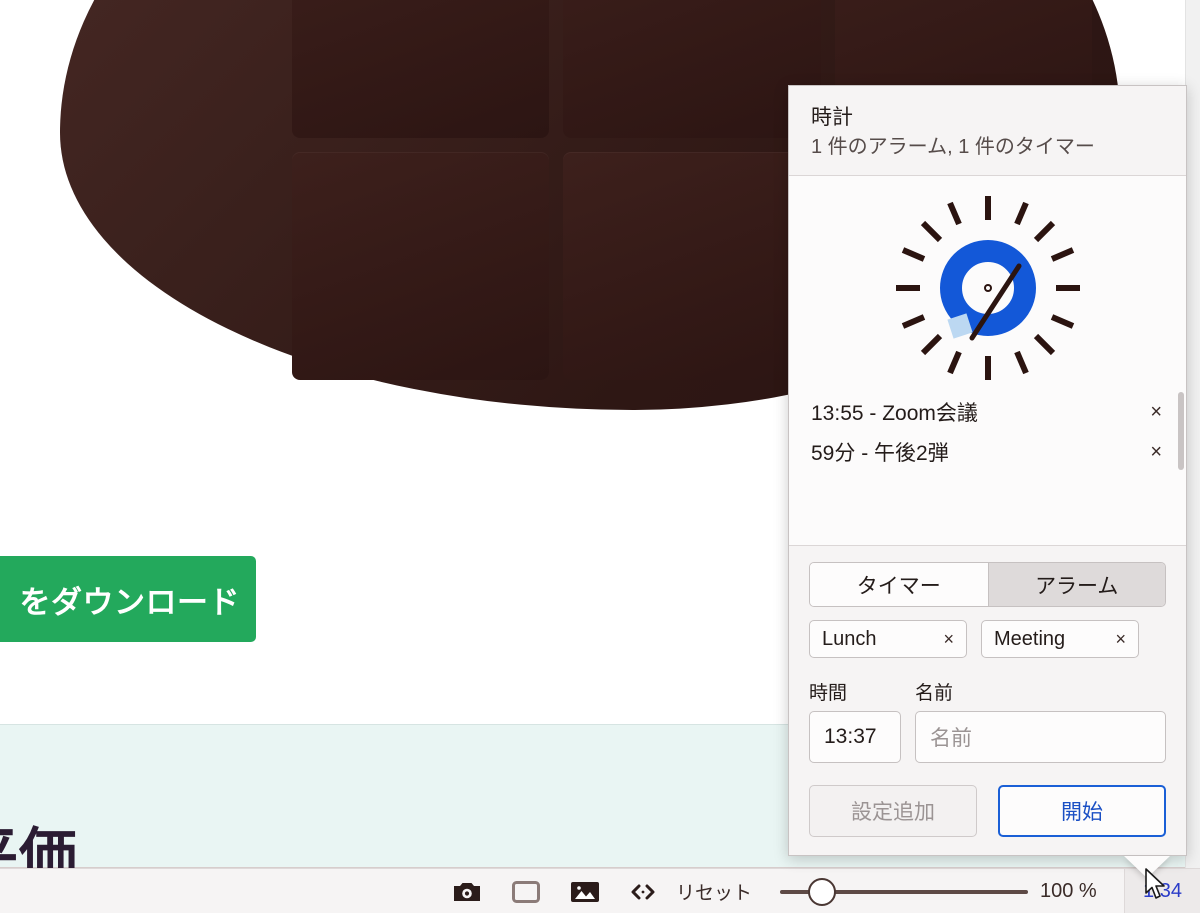 This screenshot has width=1200, height=913. I want to click on camera-icon, so click(467, 892).